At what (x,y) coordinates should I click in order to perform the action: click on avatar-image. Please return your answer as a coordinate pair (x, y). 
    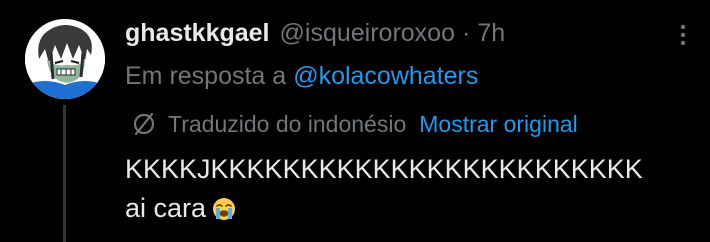
    Looking at the image, I should click on (65, 59).